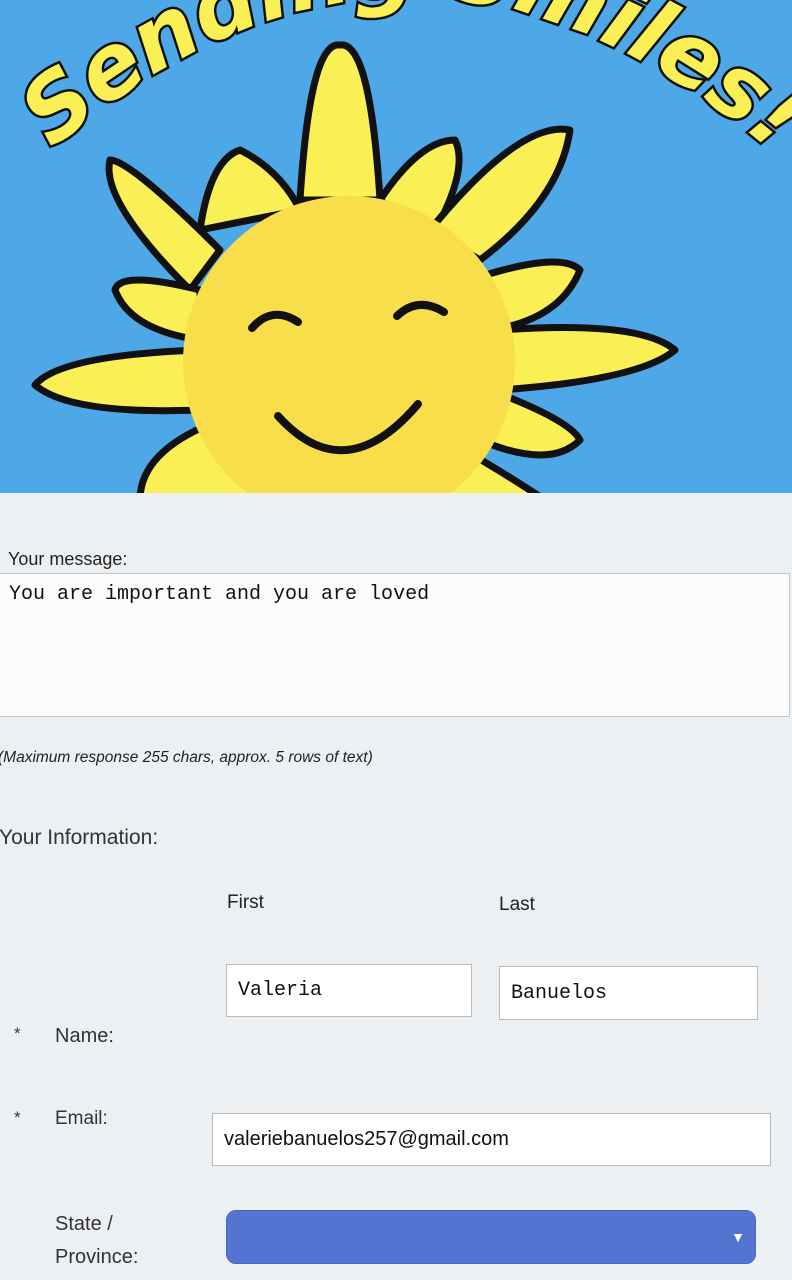  What do you see at coordinates (349, 990) in the screenshot?
I see `first-name-input` at bounding box center [349, 990].